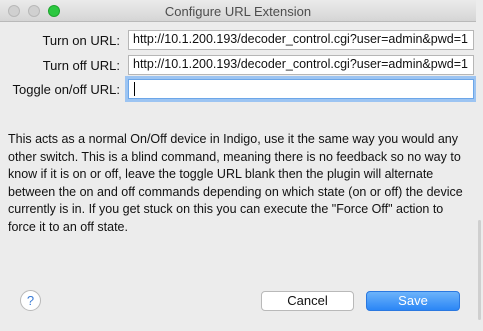 This screenshot has height=331, width=483. Describe the element at coordinates (66, 89) in the screenshot. I see `toggle-url-label: Toggle on/off URL:` at that location.